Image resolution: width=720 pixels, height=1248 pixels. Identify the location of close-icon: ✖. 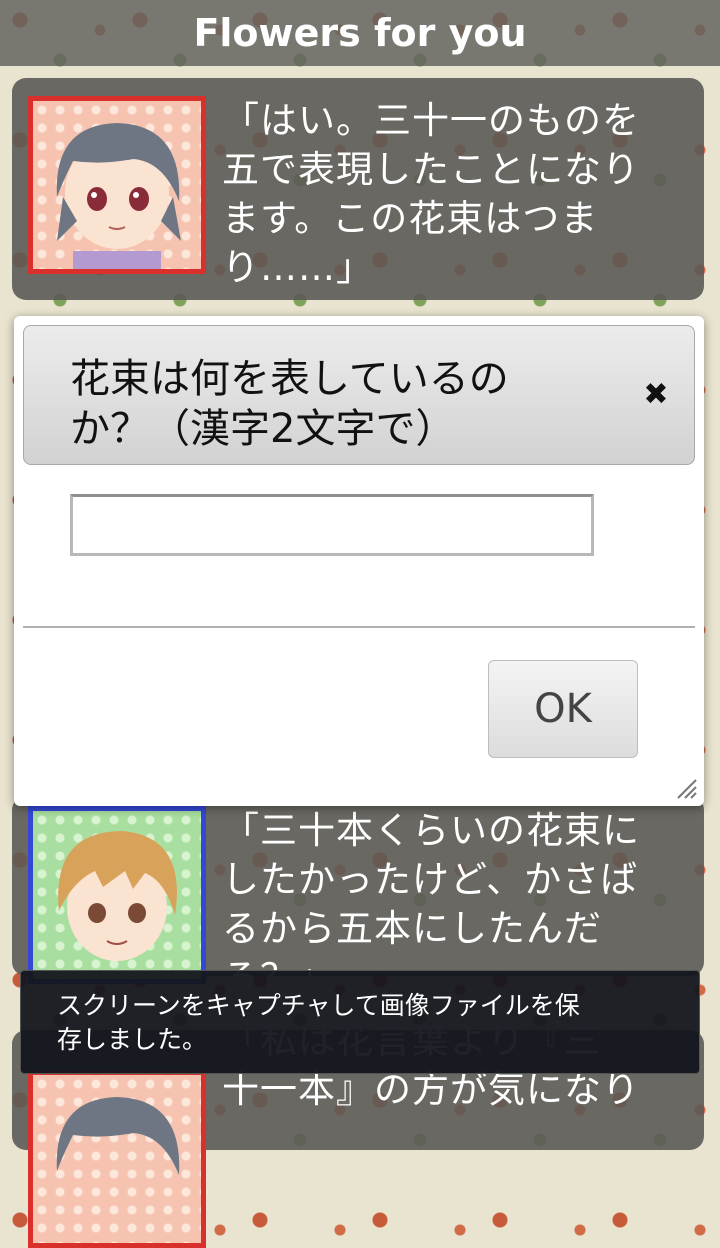
(656, 394).